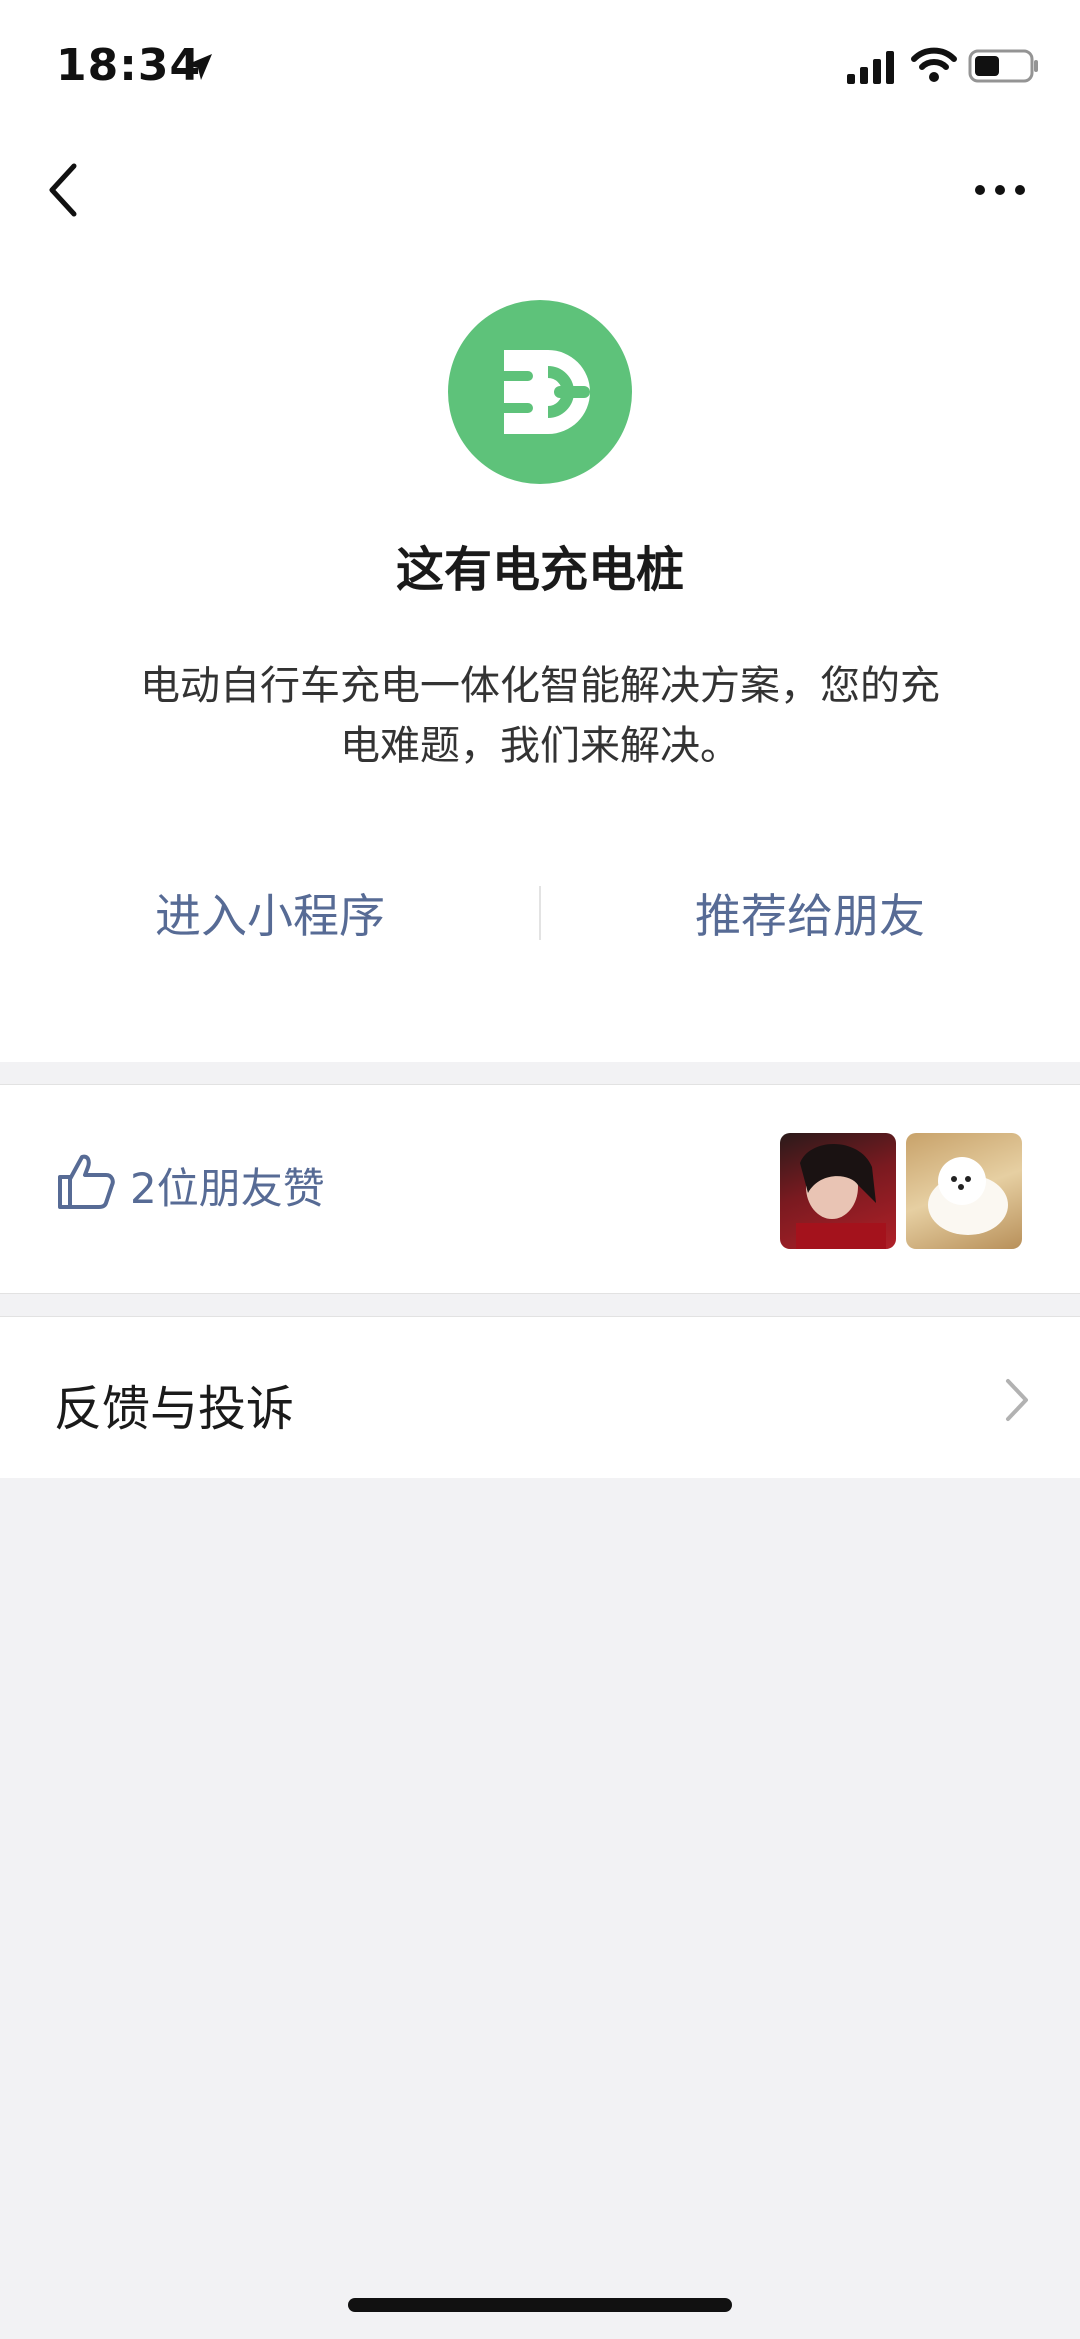 Image resolution: width=1080 pixels, height=2339 pixels. What do you see at coordinates (199, 67) in the screenshot?
I see `location-arrow-icon` at bounding box center [199, 67].